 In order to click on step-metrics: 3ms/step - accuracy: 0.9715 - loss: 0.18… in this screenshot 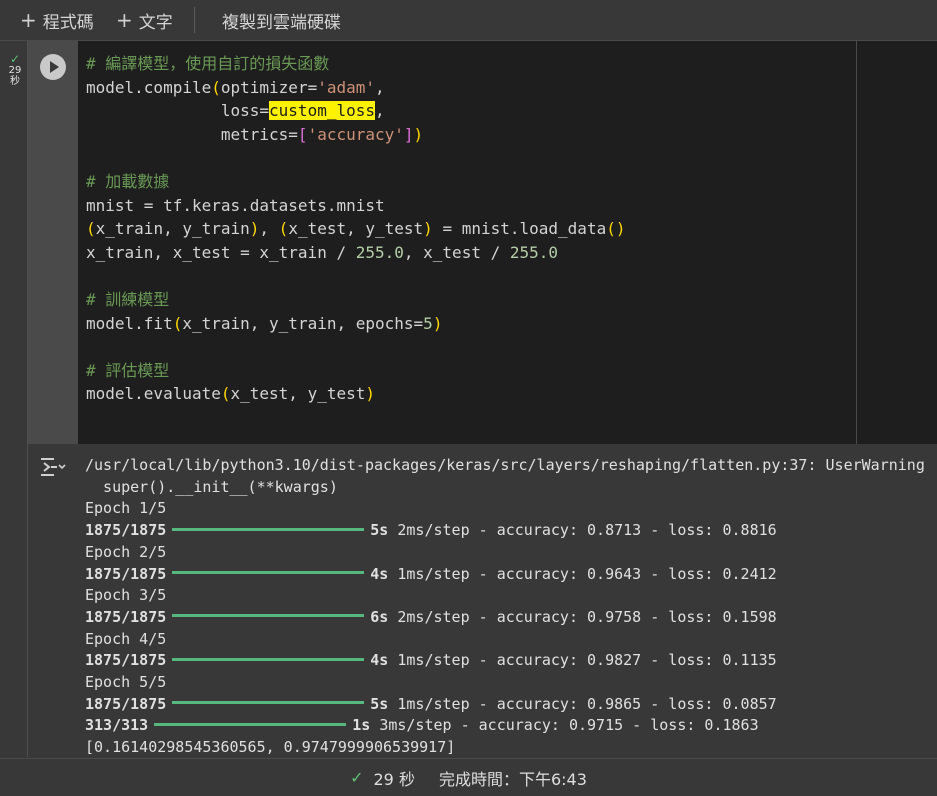, I will do `click(569, 725)`.